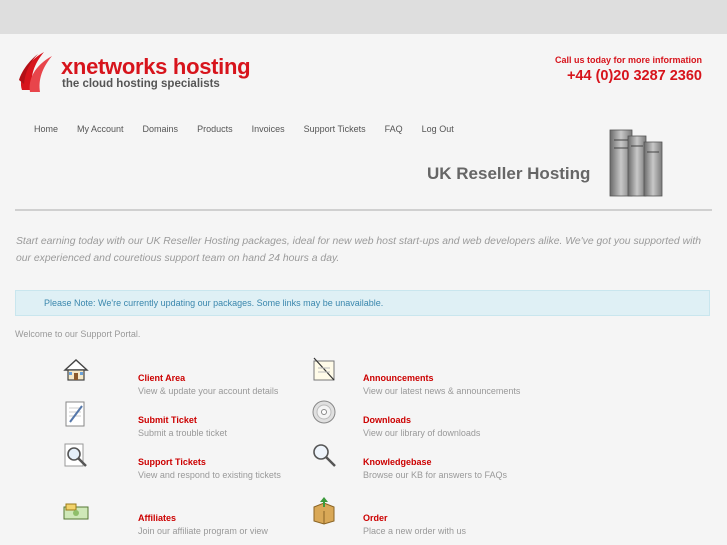 The height and width of the screenshot is (545, 727). Describe the element at coordinates (141, 84) in the screenshot. I see `logo-tagline: the cloud hosting specialists` at that location.